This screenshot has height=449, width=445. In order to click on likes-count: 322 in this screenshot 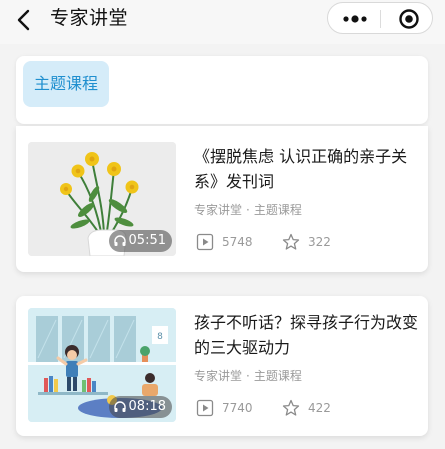, I will do `click(319, 242)`.